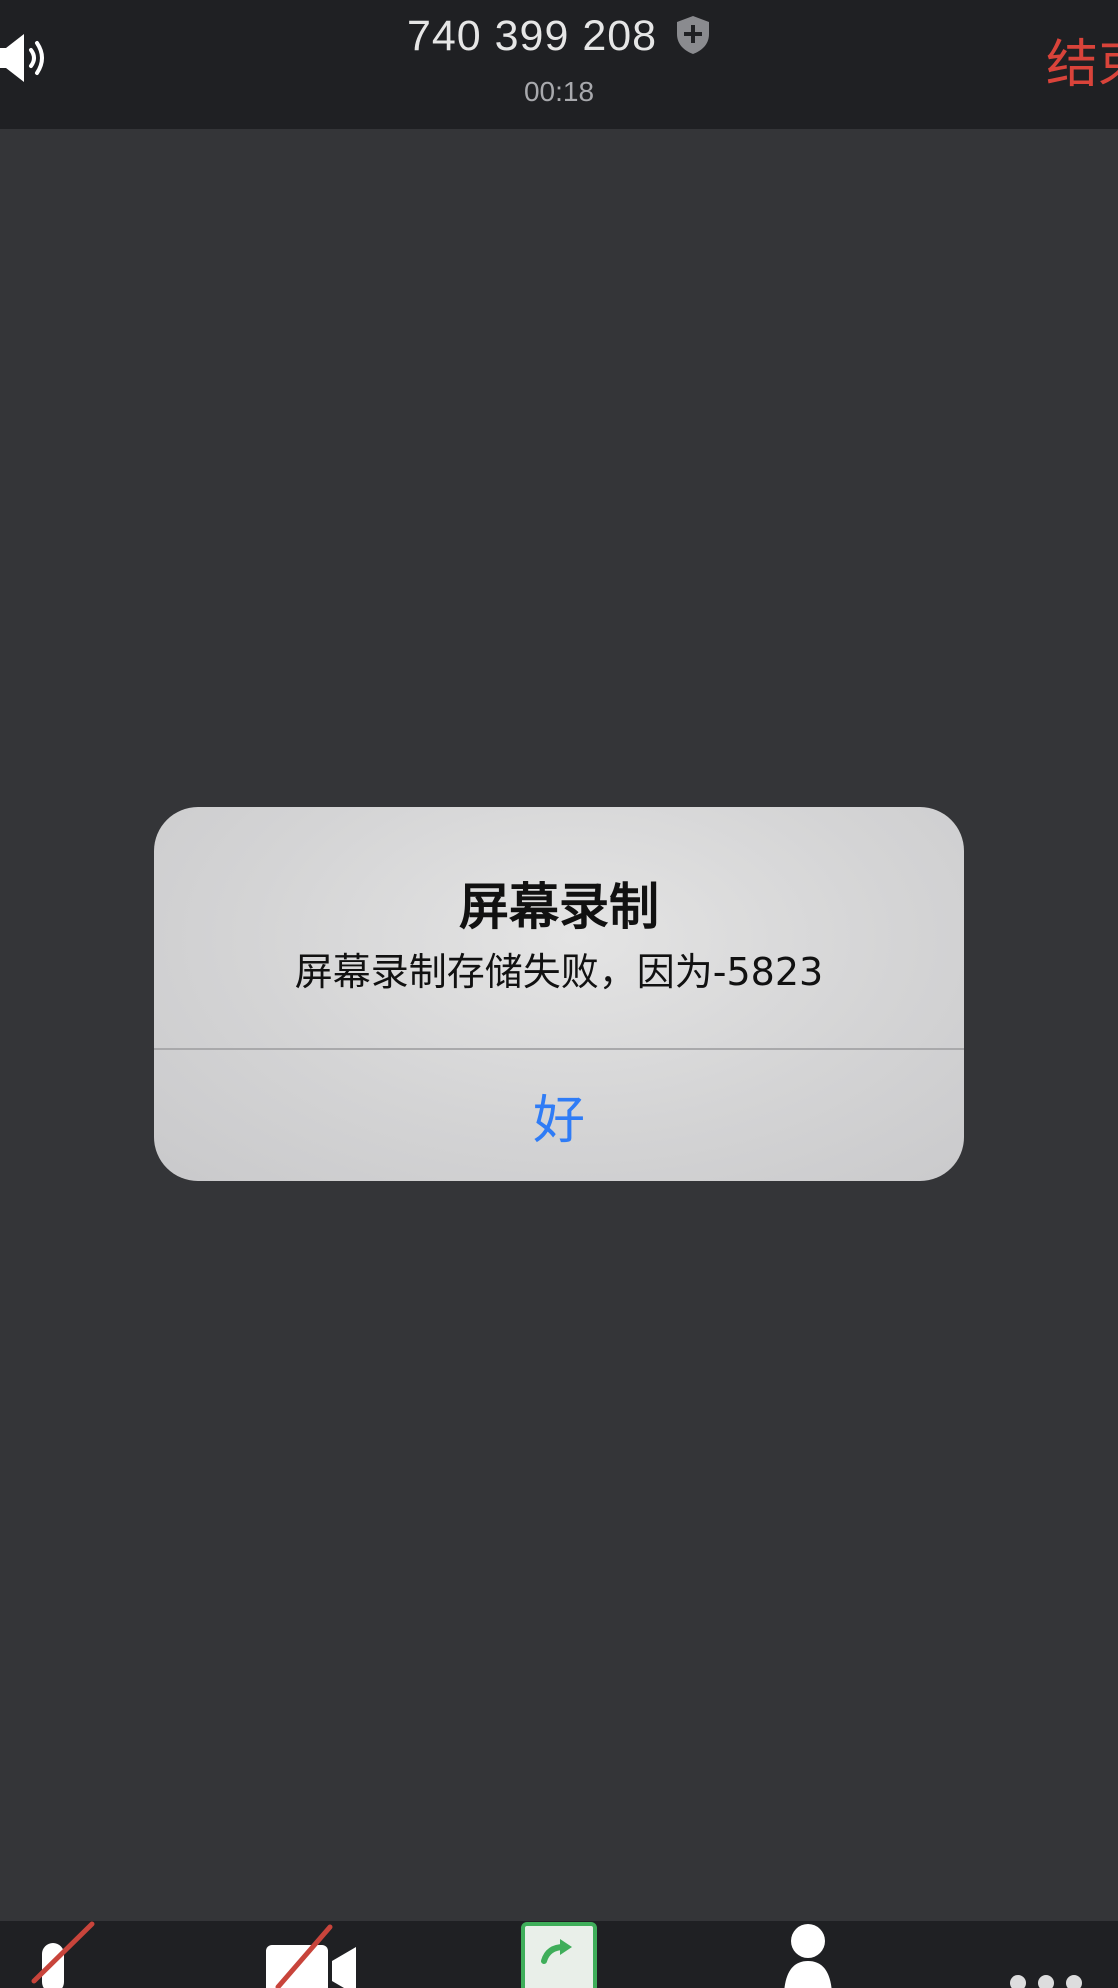 The height and width of the screenshot is (1988, 1118). I want to click on top-bar: 740 399 208 00:18 结束, so click(559, 64).